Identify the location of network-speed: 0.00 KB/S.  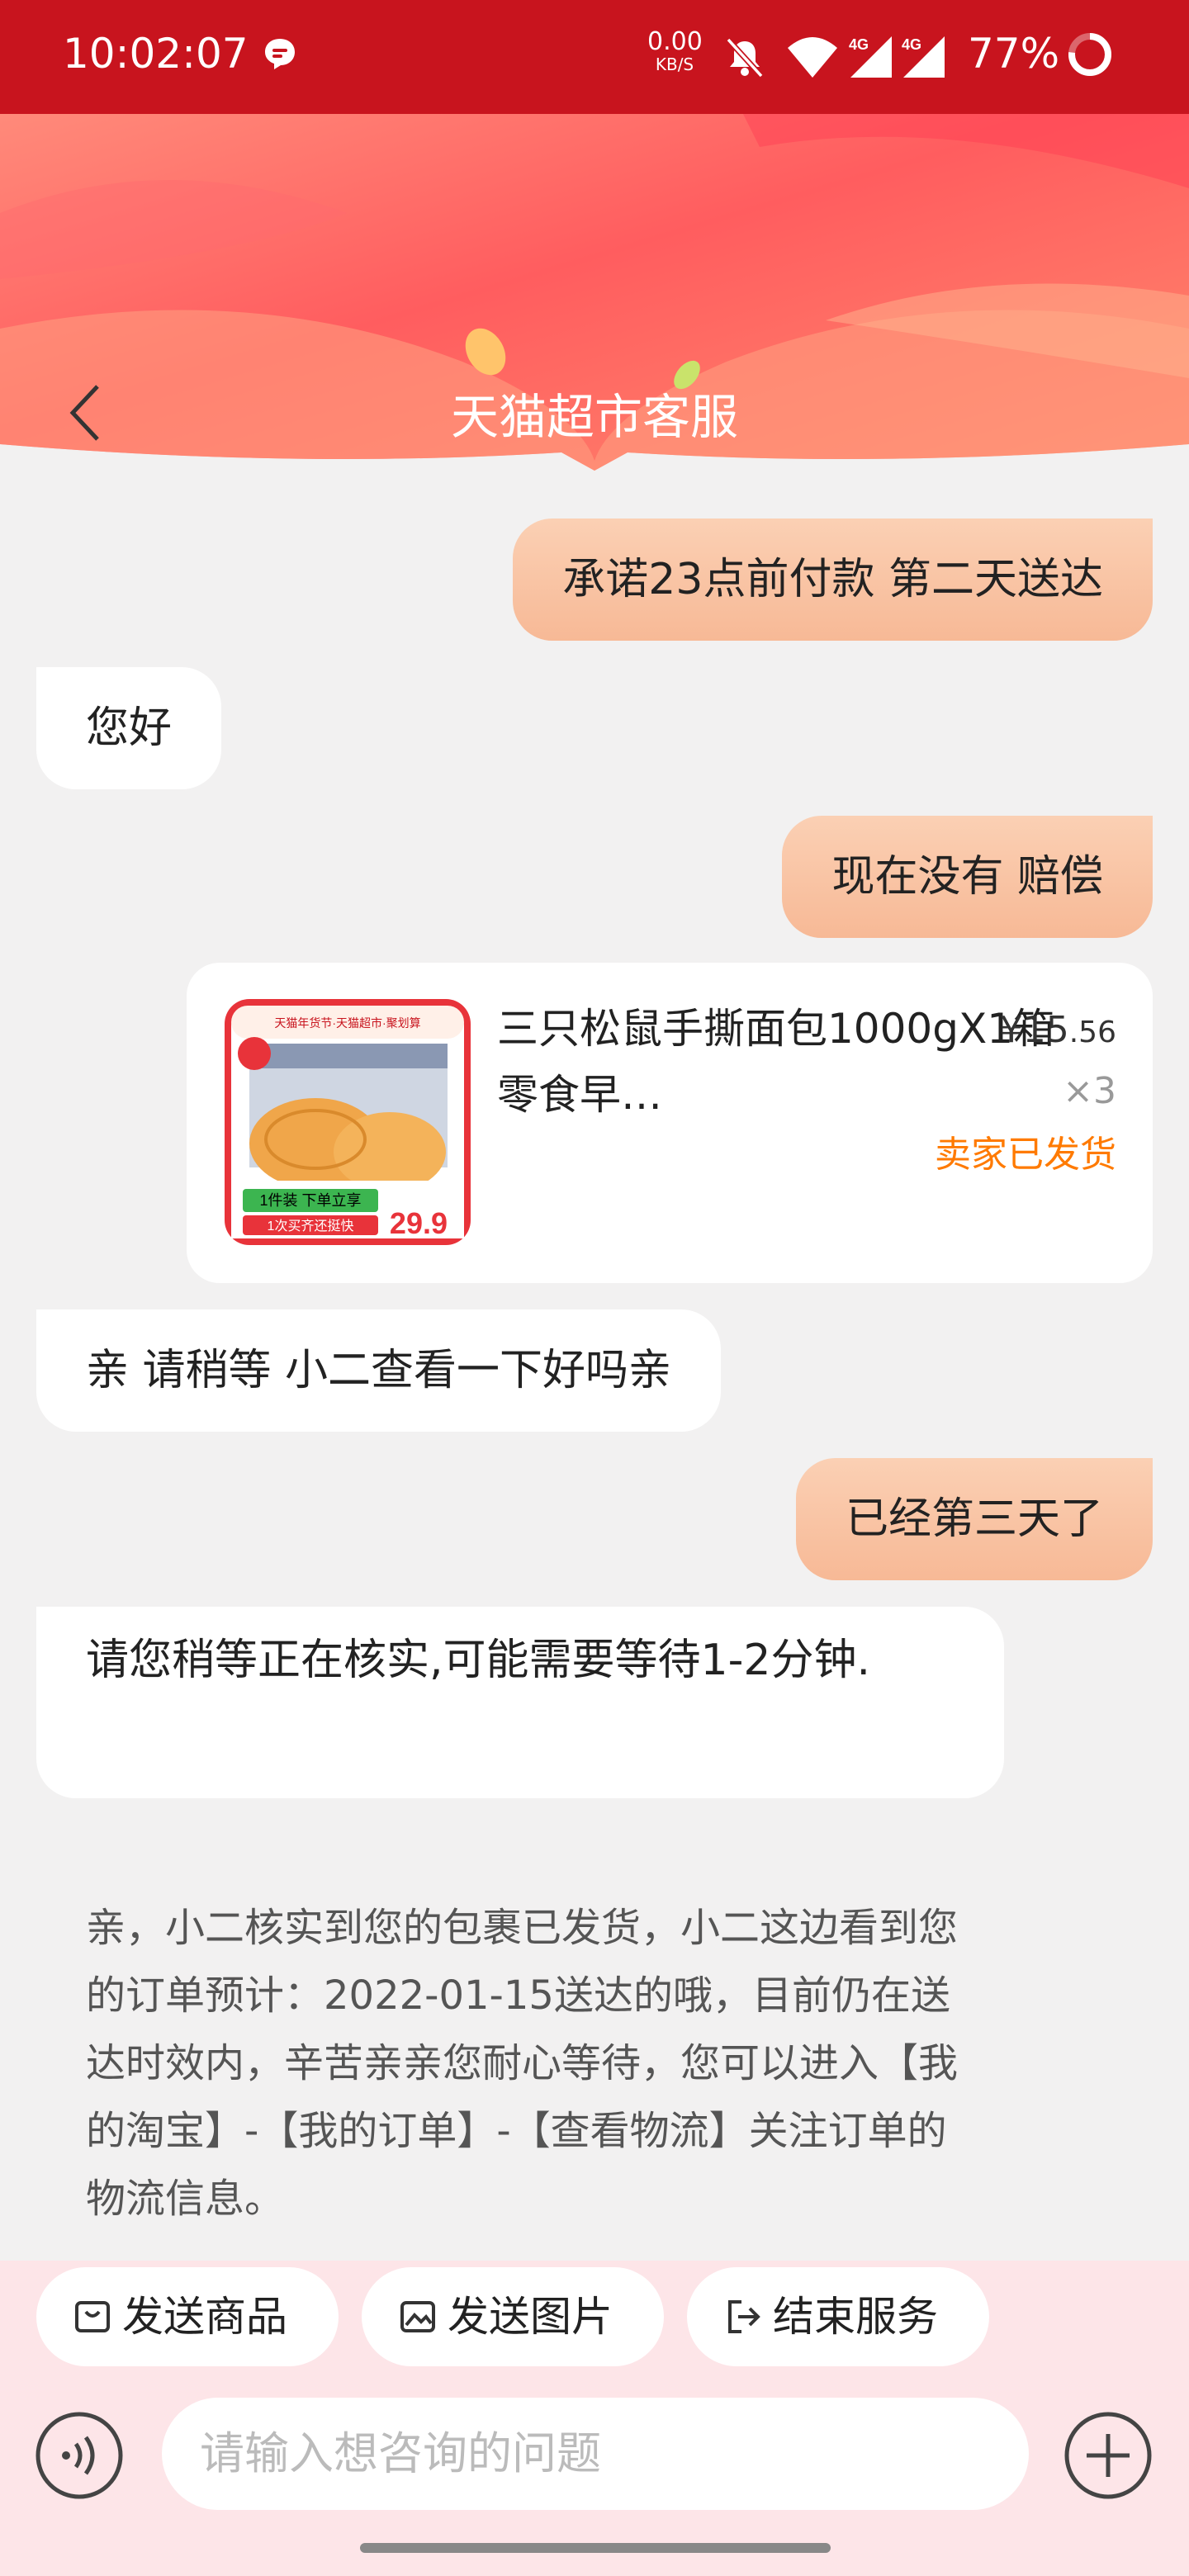
(675, 50).